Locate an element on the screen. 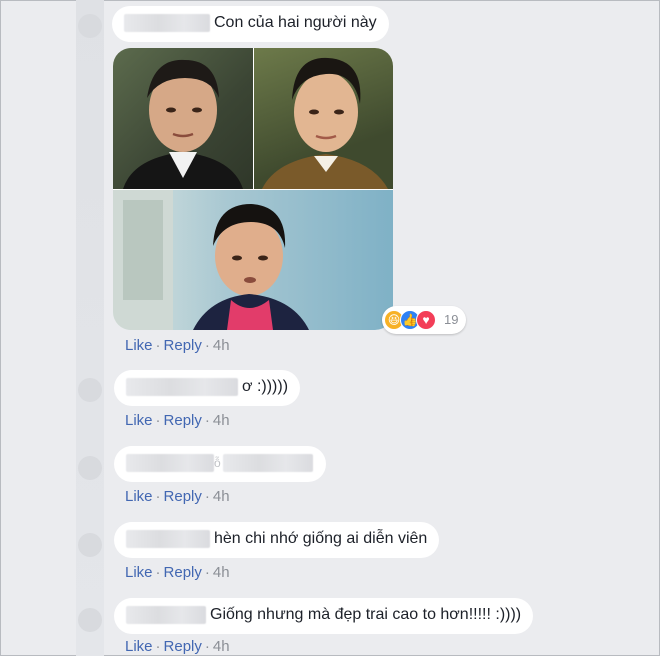  comment-bubble: hèn chi nhớ giống ai diễn viên is located at coordinates (277, 540).